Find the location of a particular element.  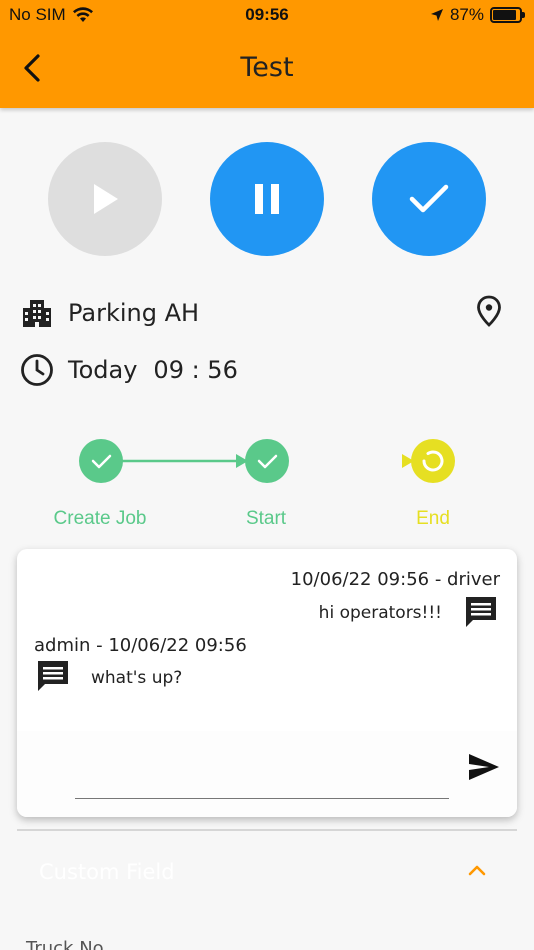

chevron-up-icon is located at coordinates (477, 870).